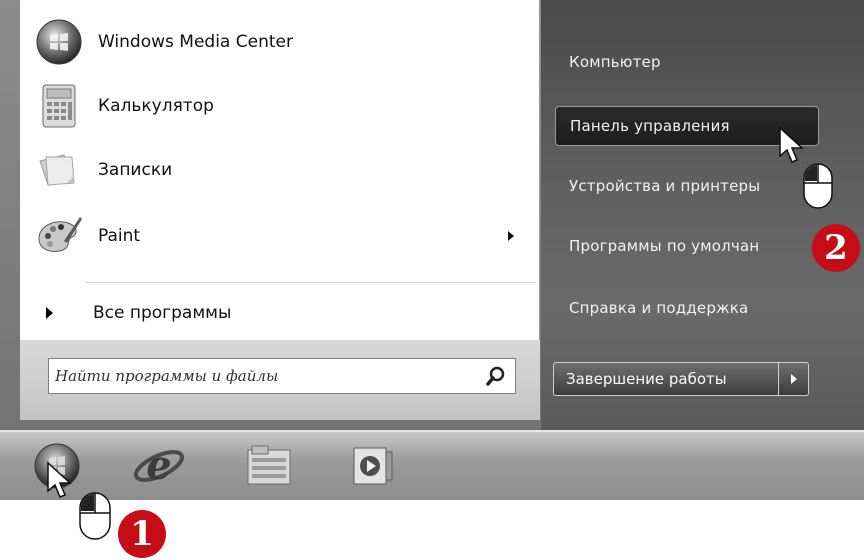 This screenshot has width=864, height=560. What do you see at coordinates (158, 465) in the screenshot?
I see `svg-text: e` at bounding box center [158, 465].